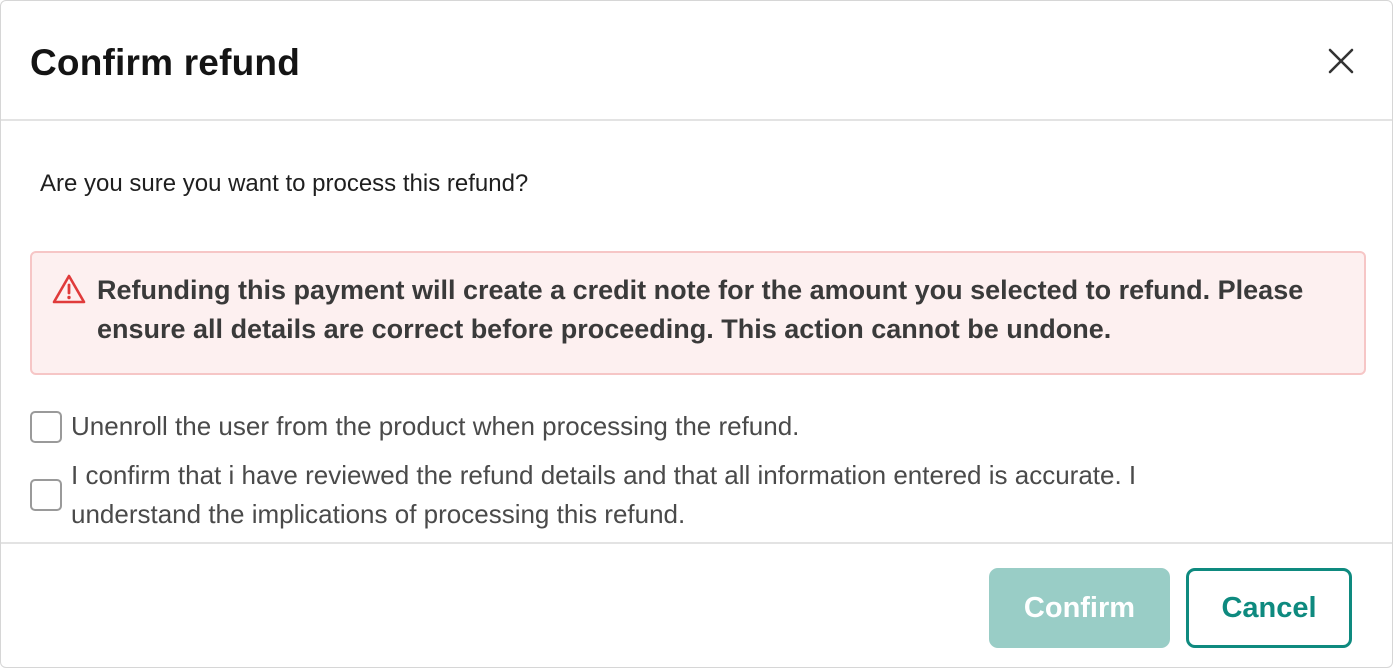 The image size is (1395, 670). I want to click on cancel-button: Cancel, so click(1269, 608).